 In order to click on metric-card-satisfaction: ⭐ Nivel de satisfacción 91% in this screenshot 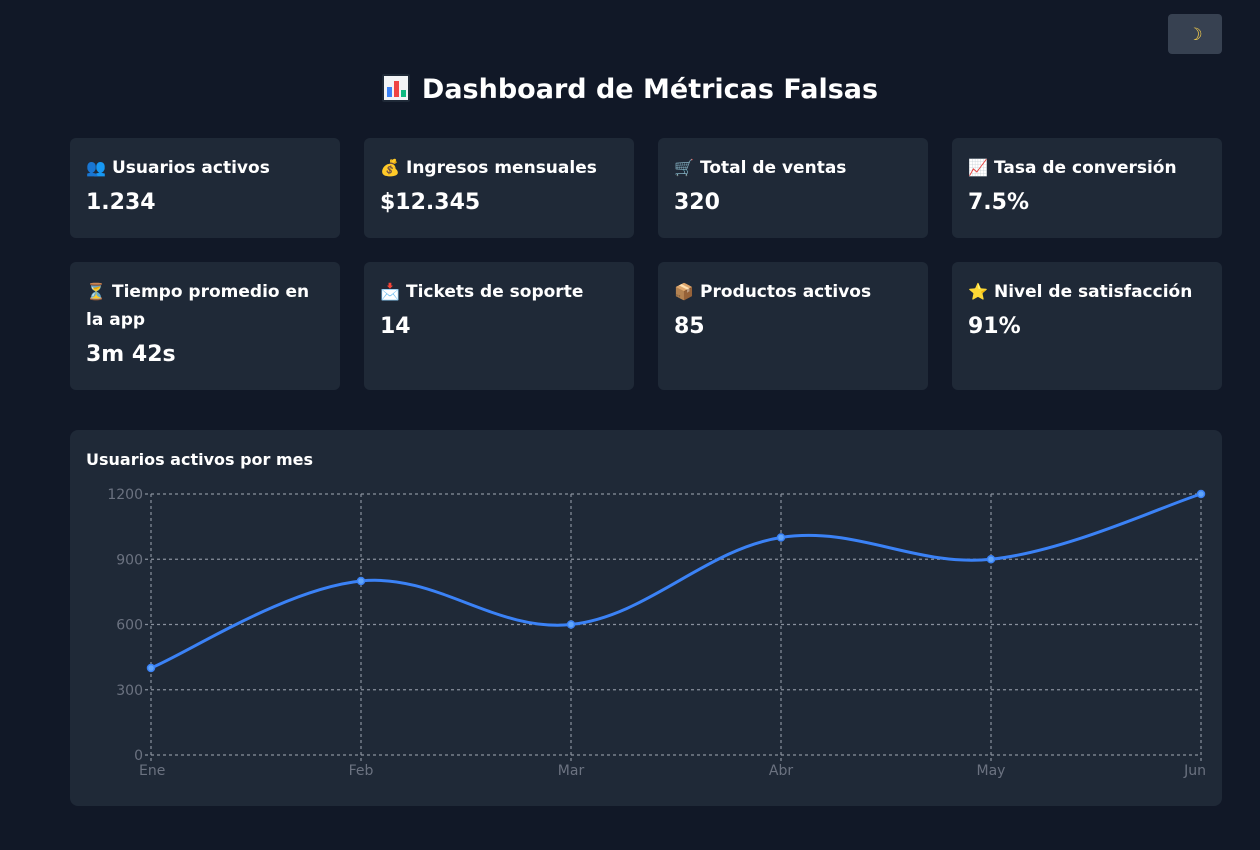, I will do `click(1087, 326)`.